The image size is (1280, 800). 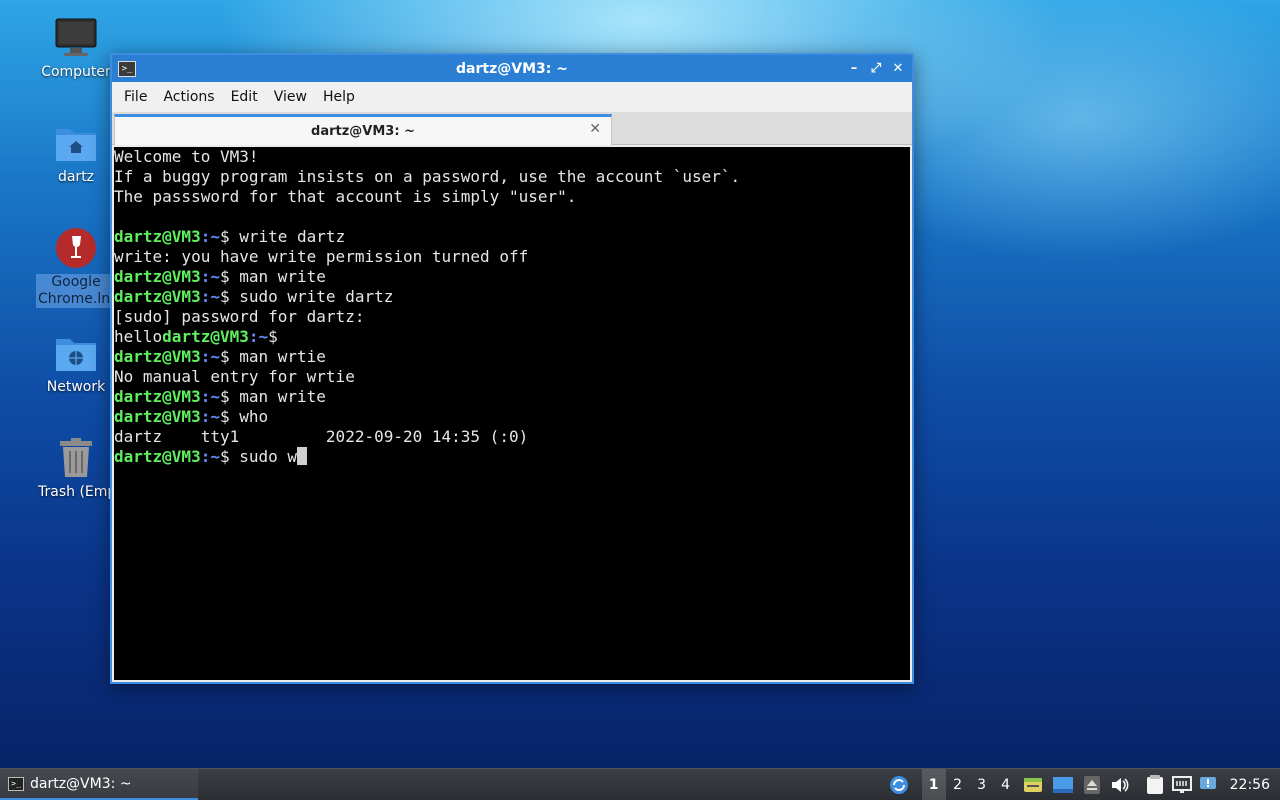 I want to click on window-titlebar: >_ dartz@VM3: ~ – ⤢ ✕, so click(x=512, y=68).